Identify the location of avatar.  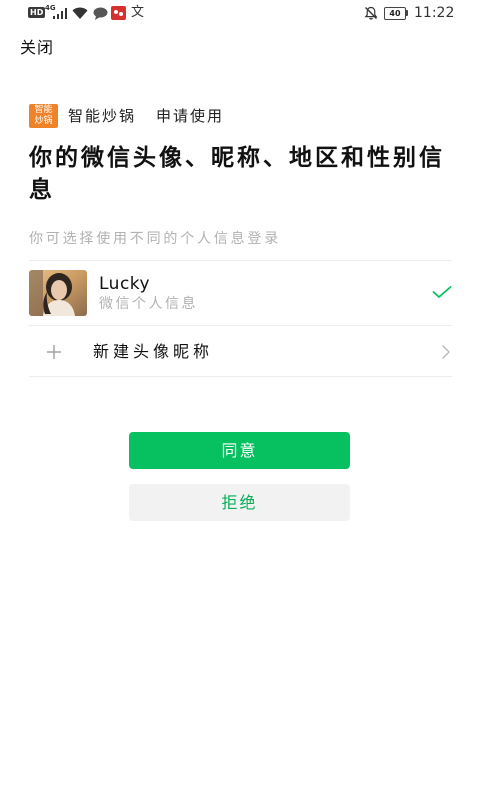
(58, 293).